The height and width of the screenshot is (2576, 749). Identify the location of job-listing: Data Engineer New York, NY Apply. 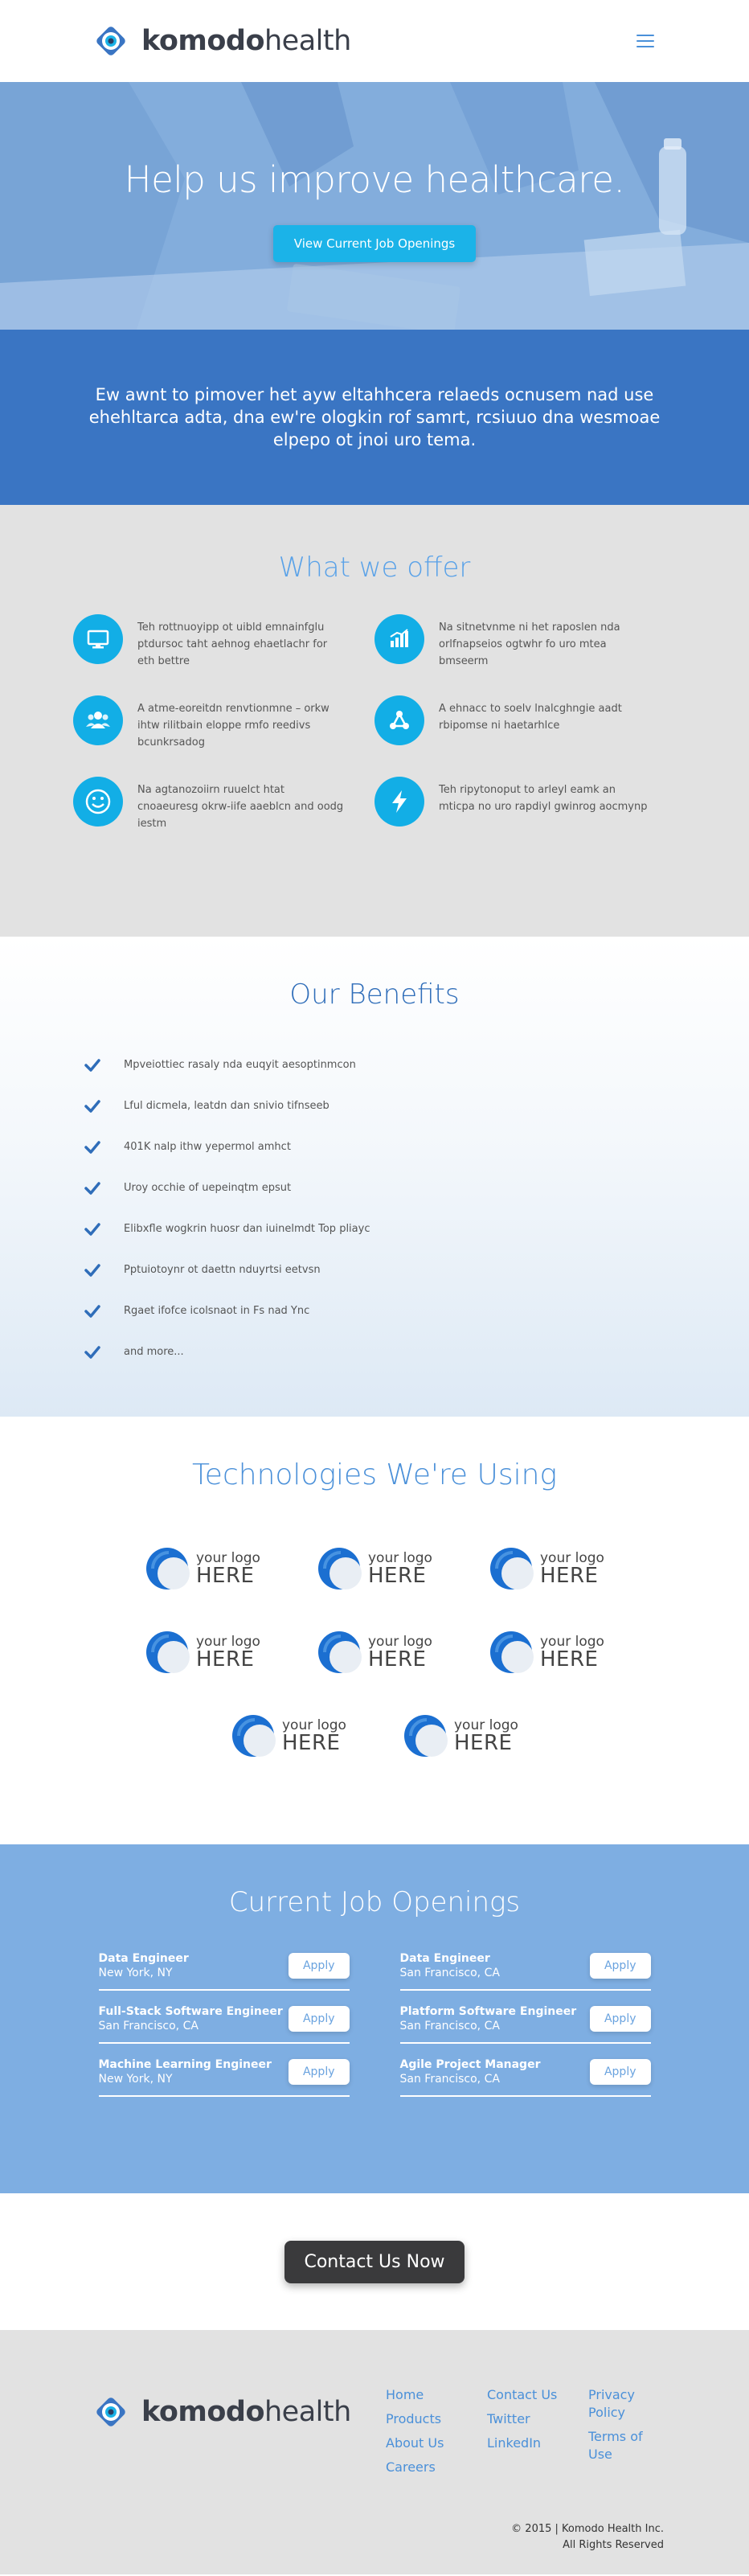
(224, 1972).